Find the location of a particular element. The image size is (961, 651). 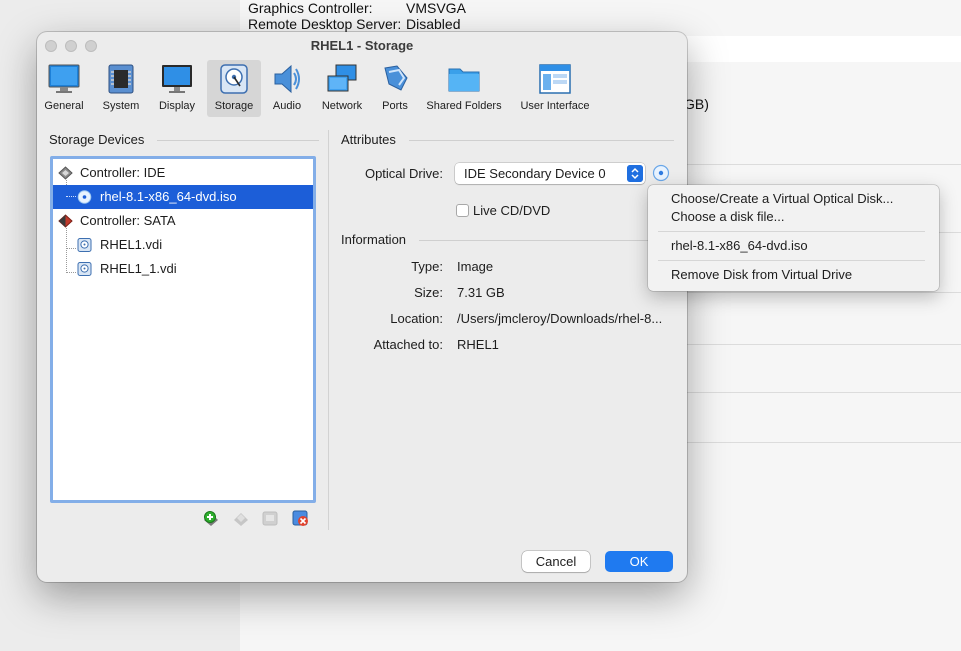

bg-row-graphics-controller: Graphics Controller: VMSVGA is located at coordinates (357, 8).